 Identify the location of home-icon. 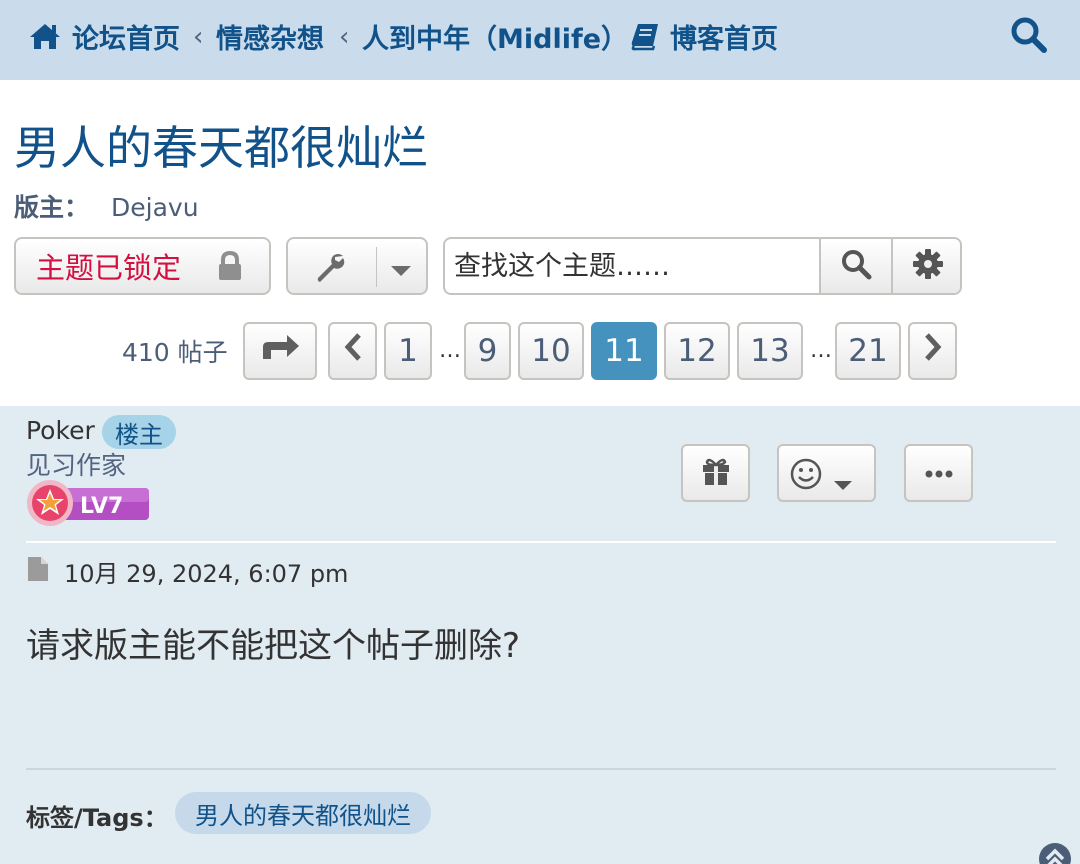
(45, 36).